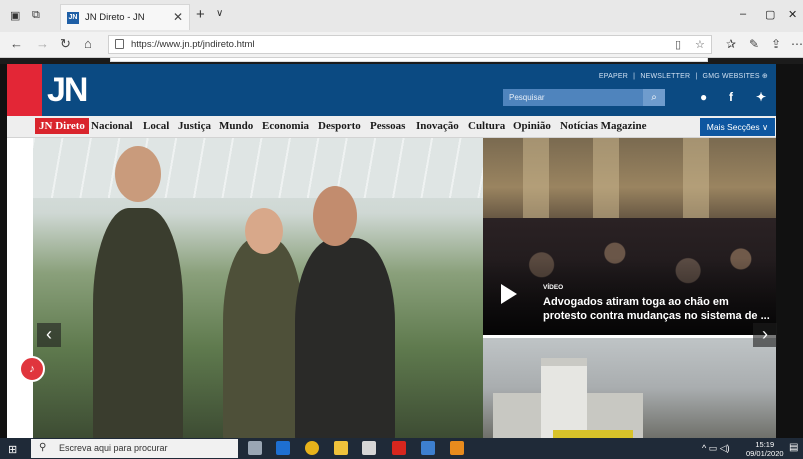 Image resolution: width=803 pixels, height=459 pixels. I want to click on search-input: Pesquisar, so click(527, 97).